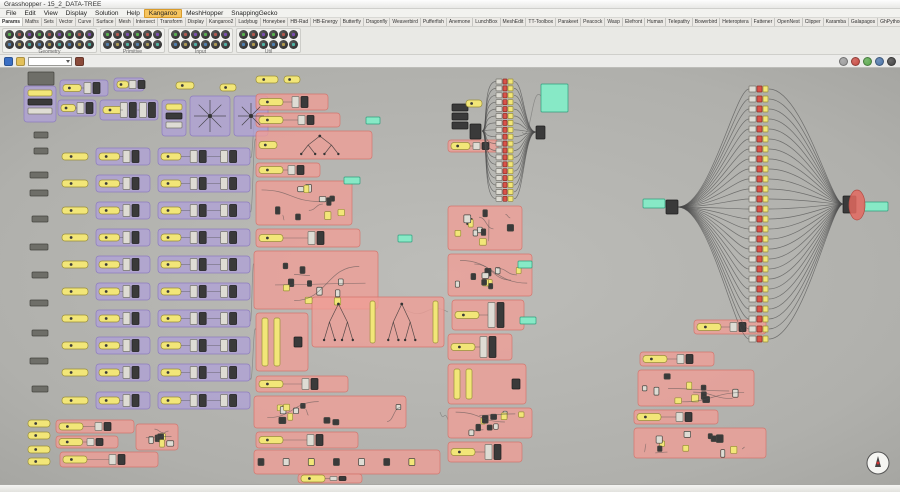  Describe the element at coordinates (300, 22) in the screenshot. I see `tab-hb-rad: HB-Rad` at that location.